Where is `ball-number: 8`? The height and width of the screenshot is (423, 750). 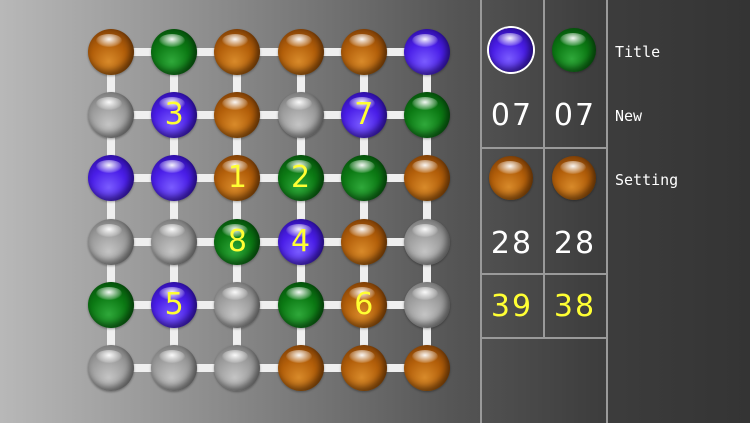 ball-number: 8 is located at coordinates (237, 241).